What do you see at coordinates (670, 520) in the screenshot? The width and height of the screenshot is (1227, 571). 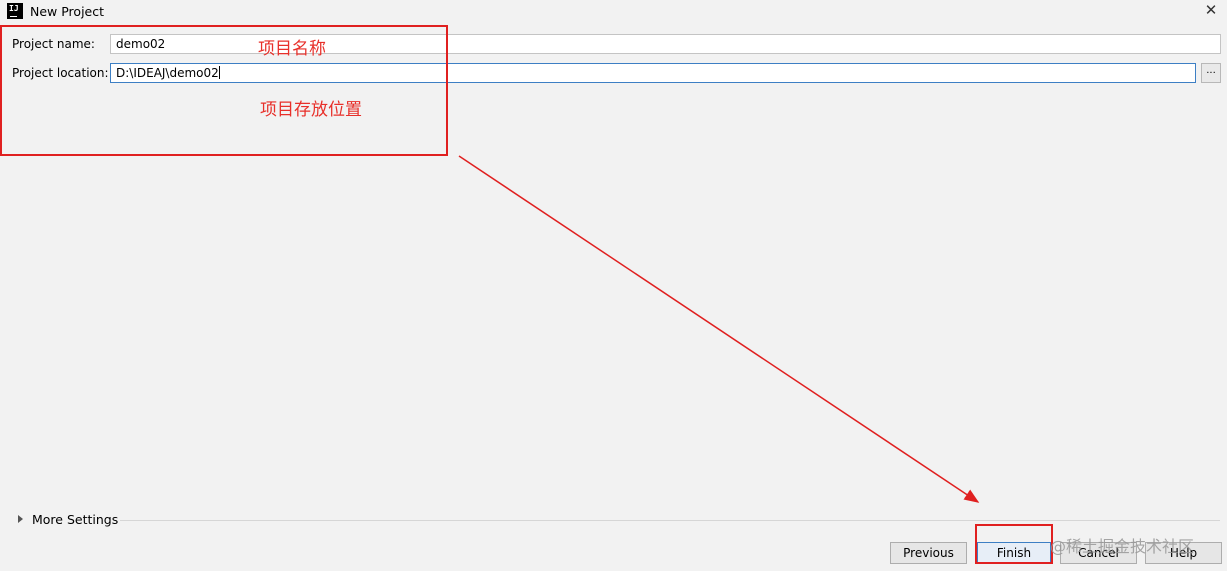 I see `more-settings-divider` at bounding box center [670, 520].